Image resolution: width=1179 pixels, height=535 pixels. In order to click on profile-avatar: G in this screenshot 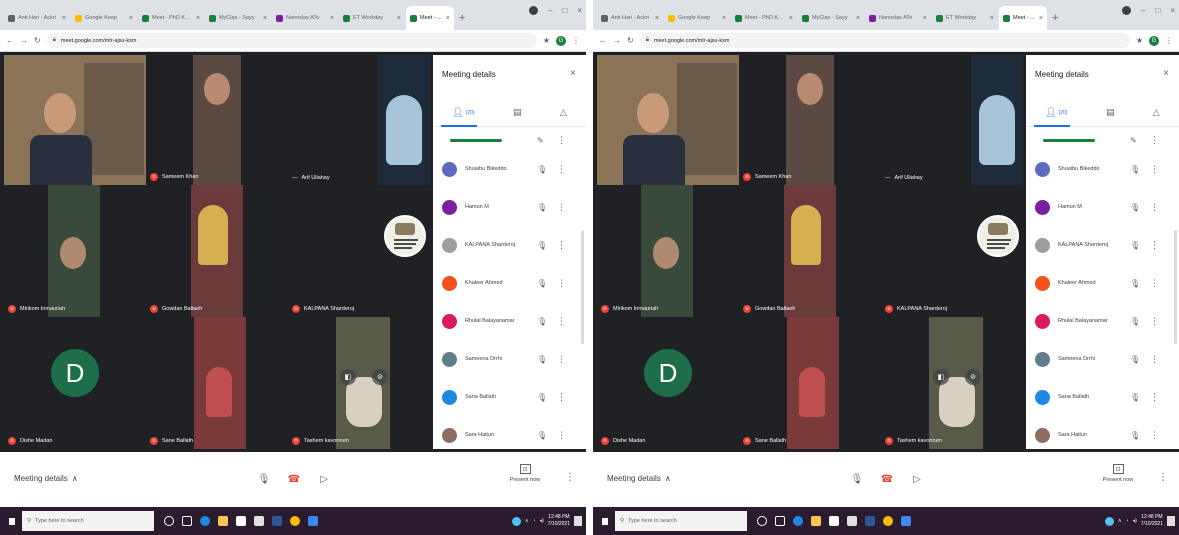, I will do `click(1154, 40)`.